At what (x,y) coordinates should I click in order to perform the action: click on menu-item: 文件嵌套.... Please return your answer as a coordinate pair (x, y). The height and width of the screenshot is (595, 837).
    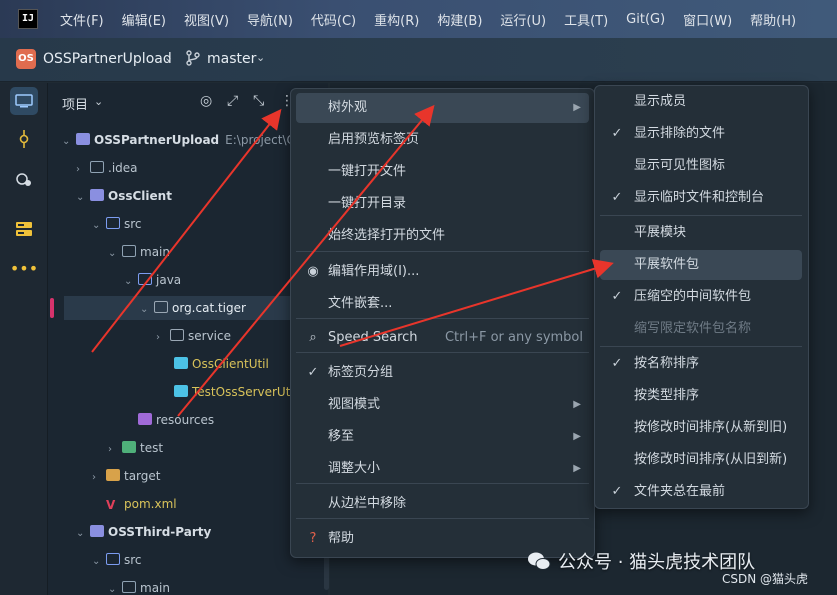
    Looking at the image, I should click on (442, 304).